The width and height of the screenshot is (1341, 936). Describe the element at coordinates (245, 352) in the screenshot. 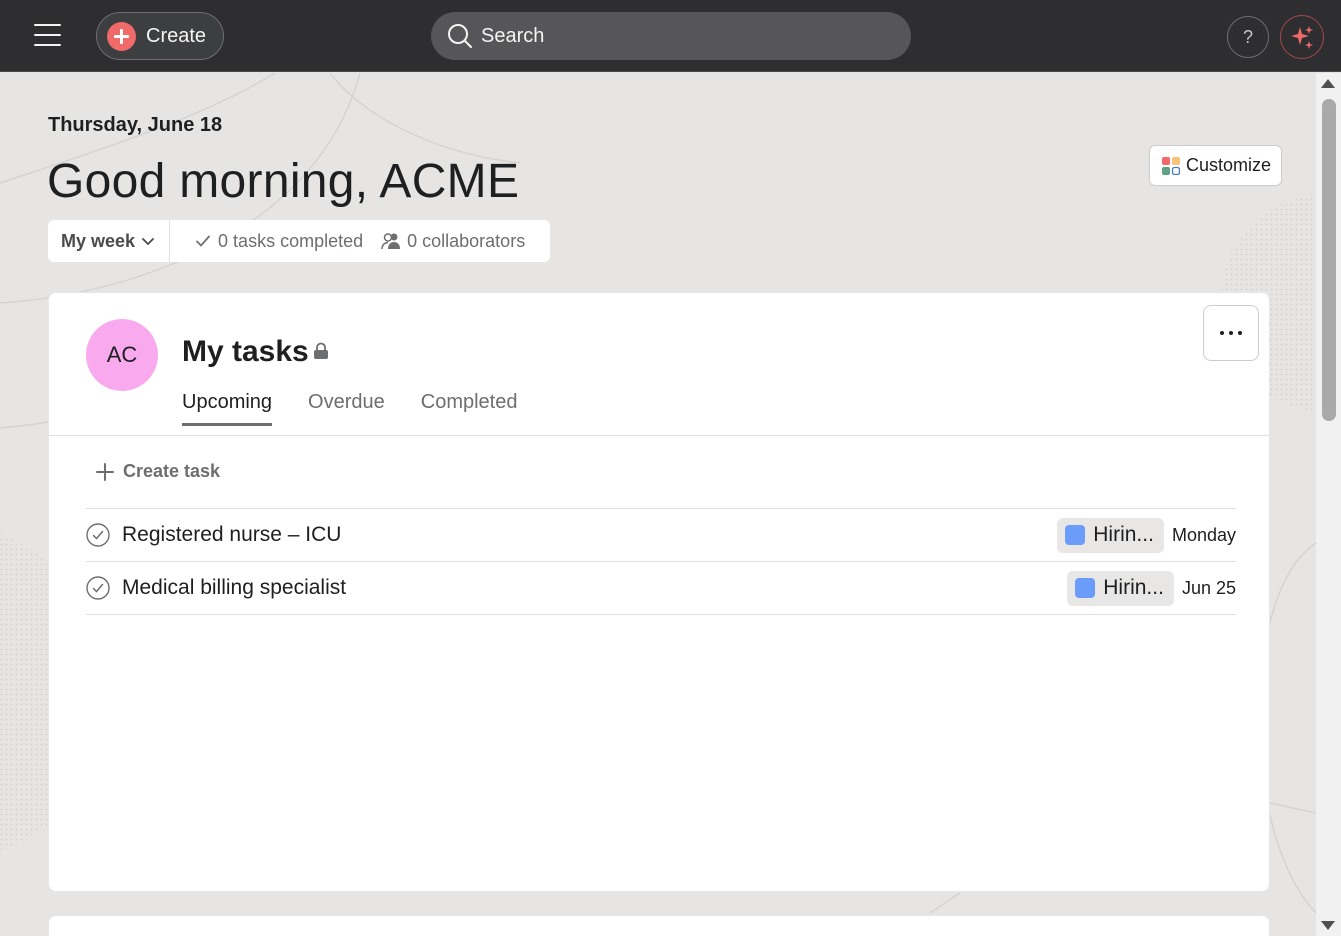

I see `my-tasks-title: My tasks` at that location.